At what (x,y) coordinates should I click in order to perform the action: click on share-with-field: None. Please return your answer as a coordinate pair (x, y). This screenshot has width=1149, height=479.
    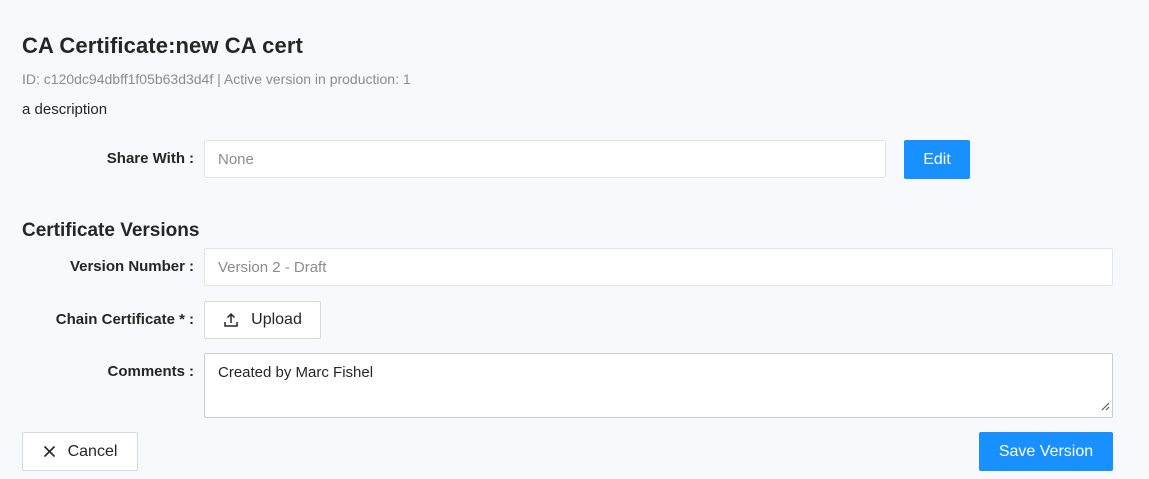
    Looking at the image, I should click on (545, 159).